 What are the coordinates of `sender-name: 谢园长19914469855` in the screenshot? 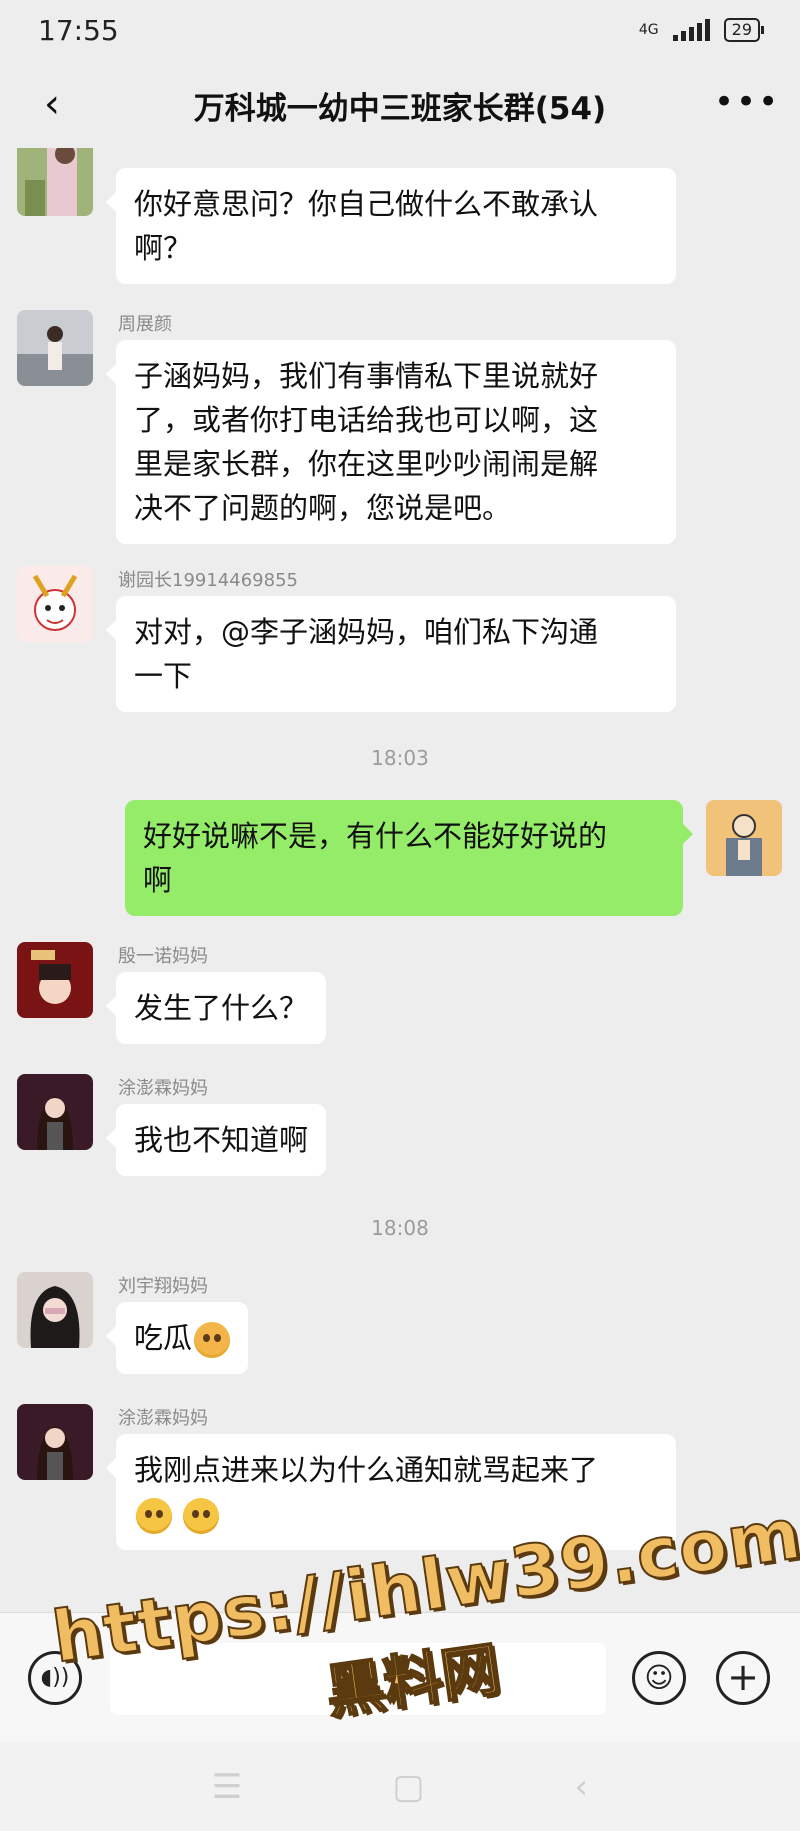 It's located at (208, 580).